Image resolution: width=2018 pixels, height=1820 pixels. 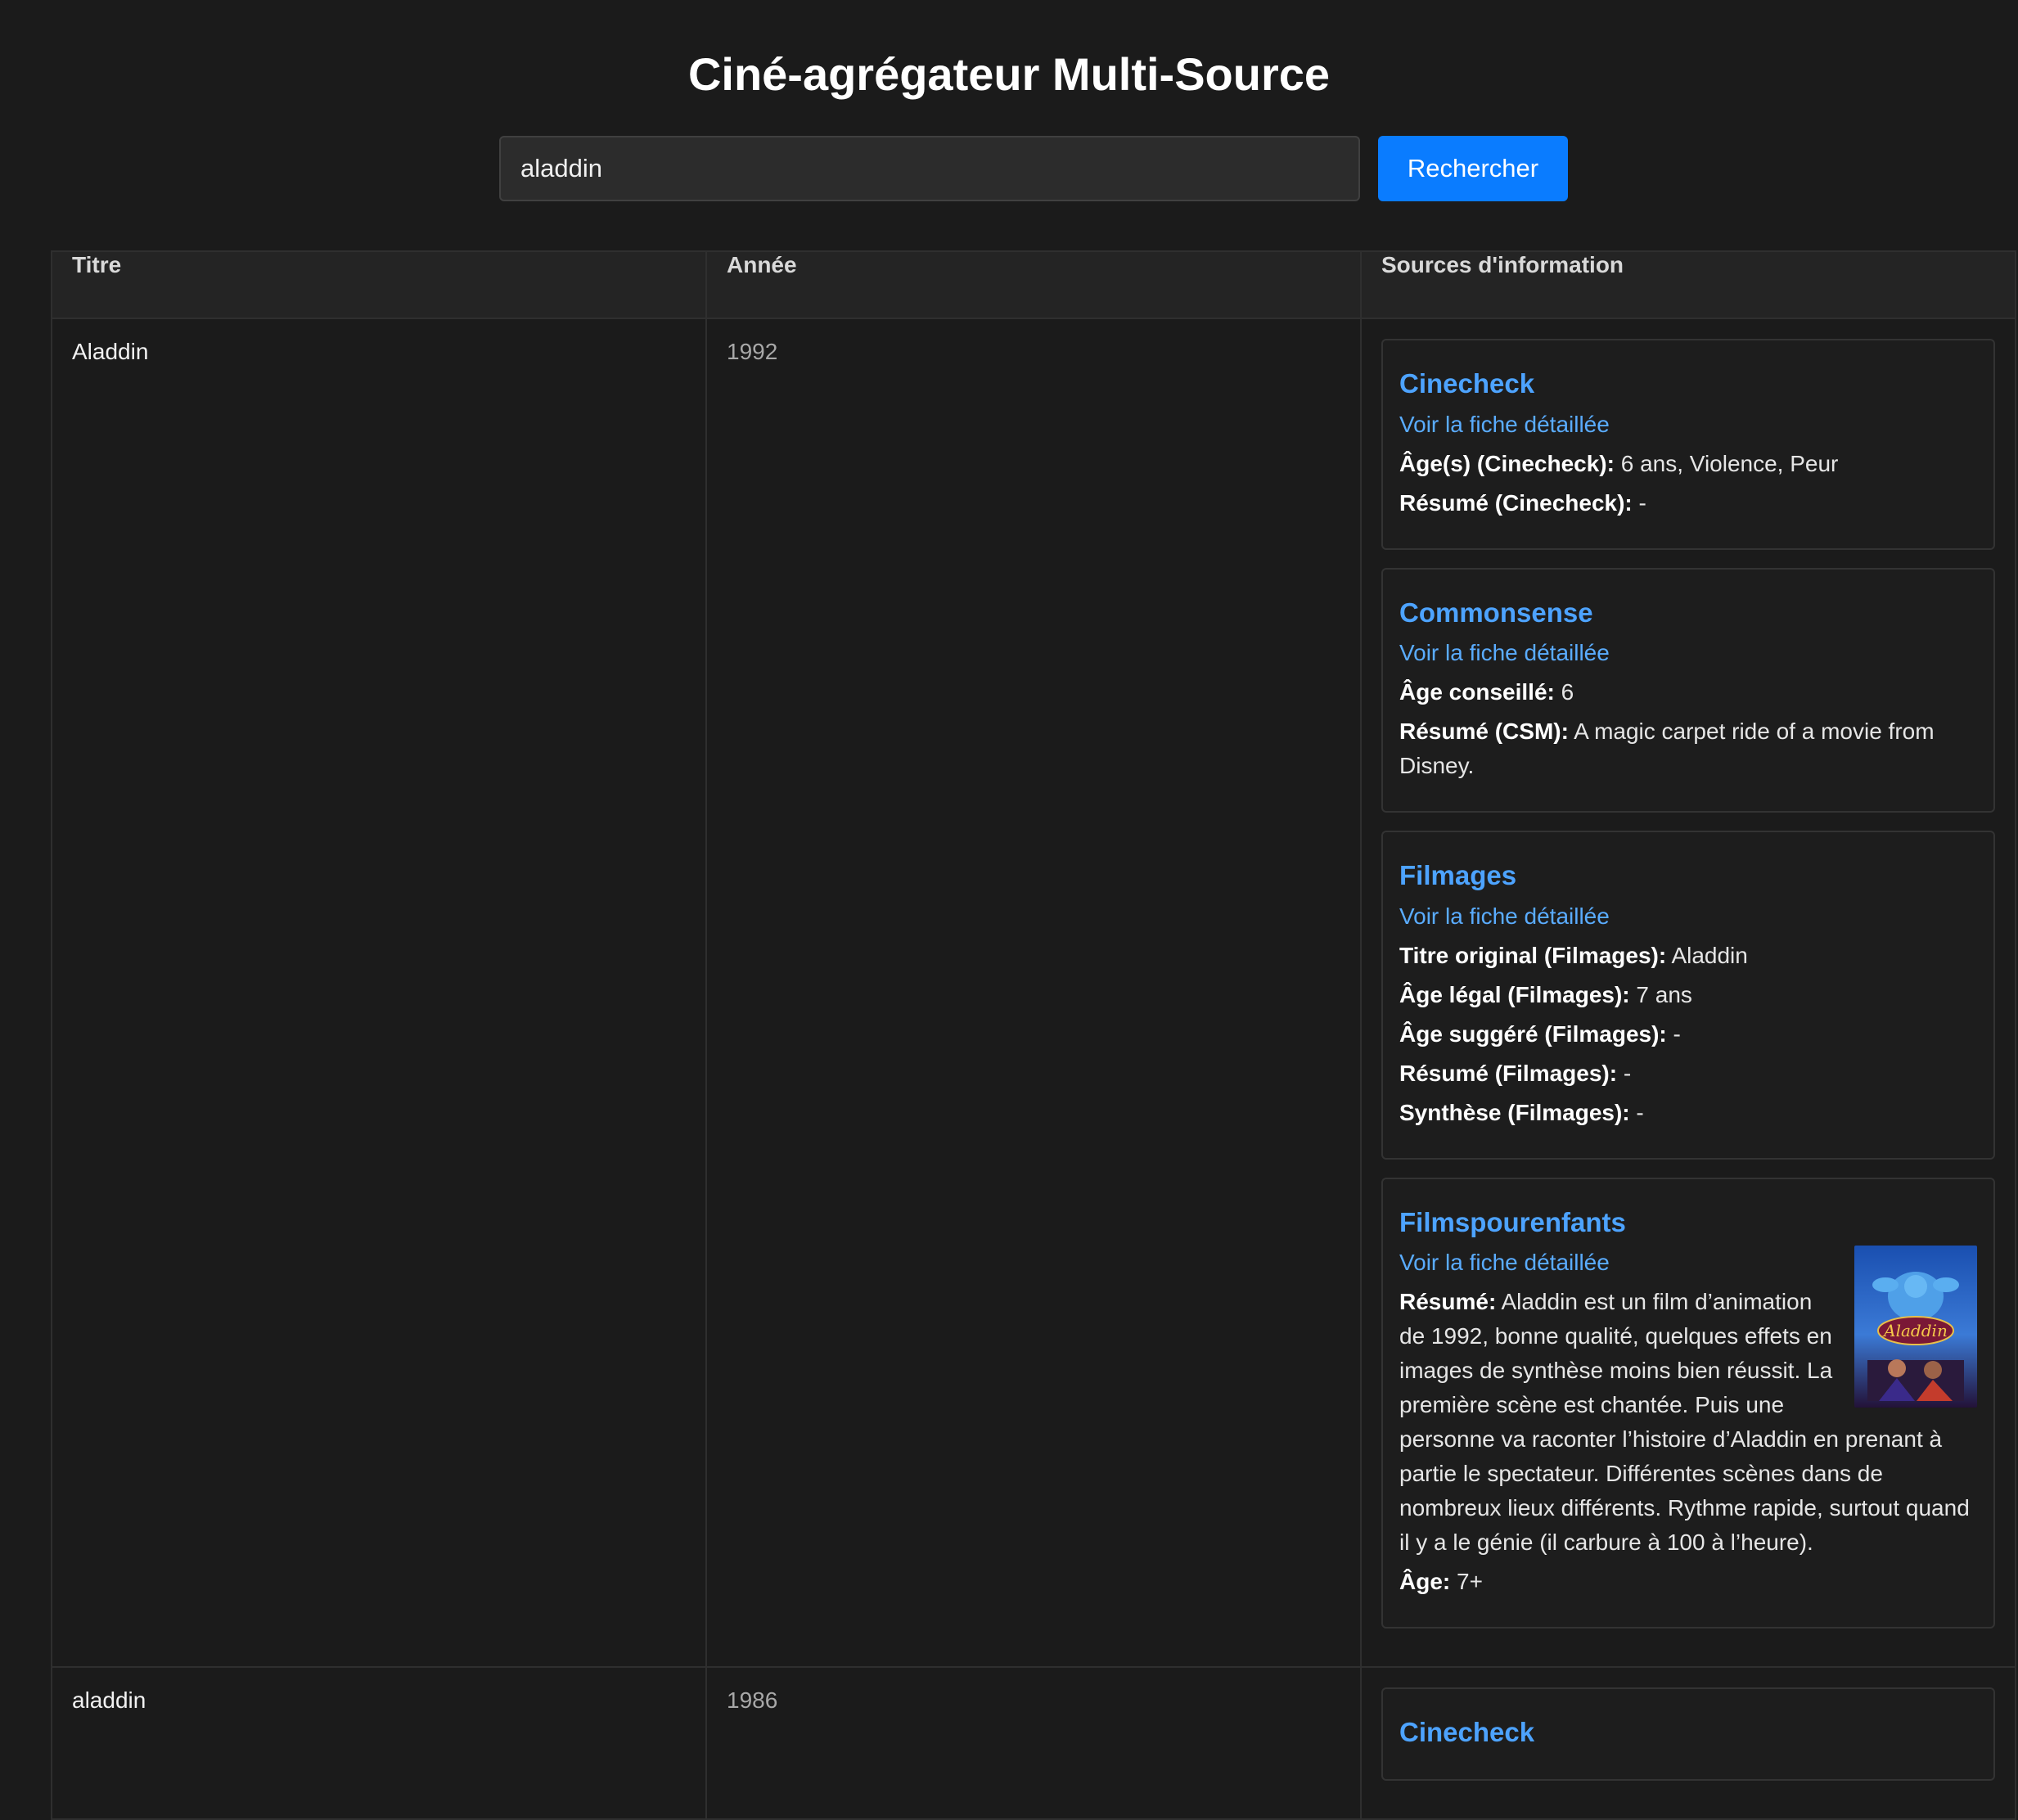 I want to click on original-title-row: Titre original (Filmages): Aladdin, so click(x=1688, y=956).